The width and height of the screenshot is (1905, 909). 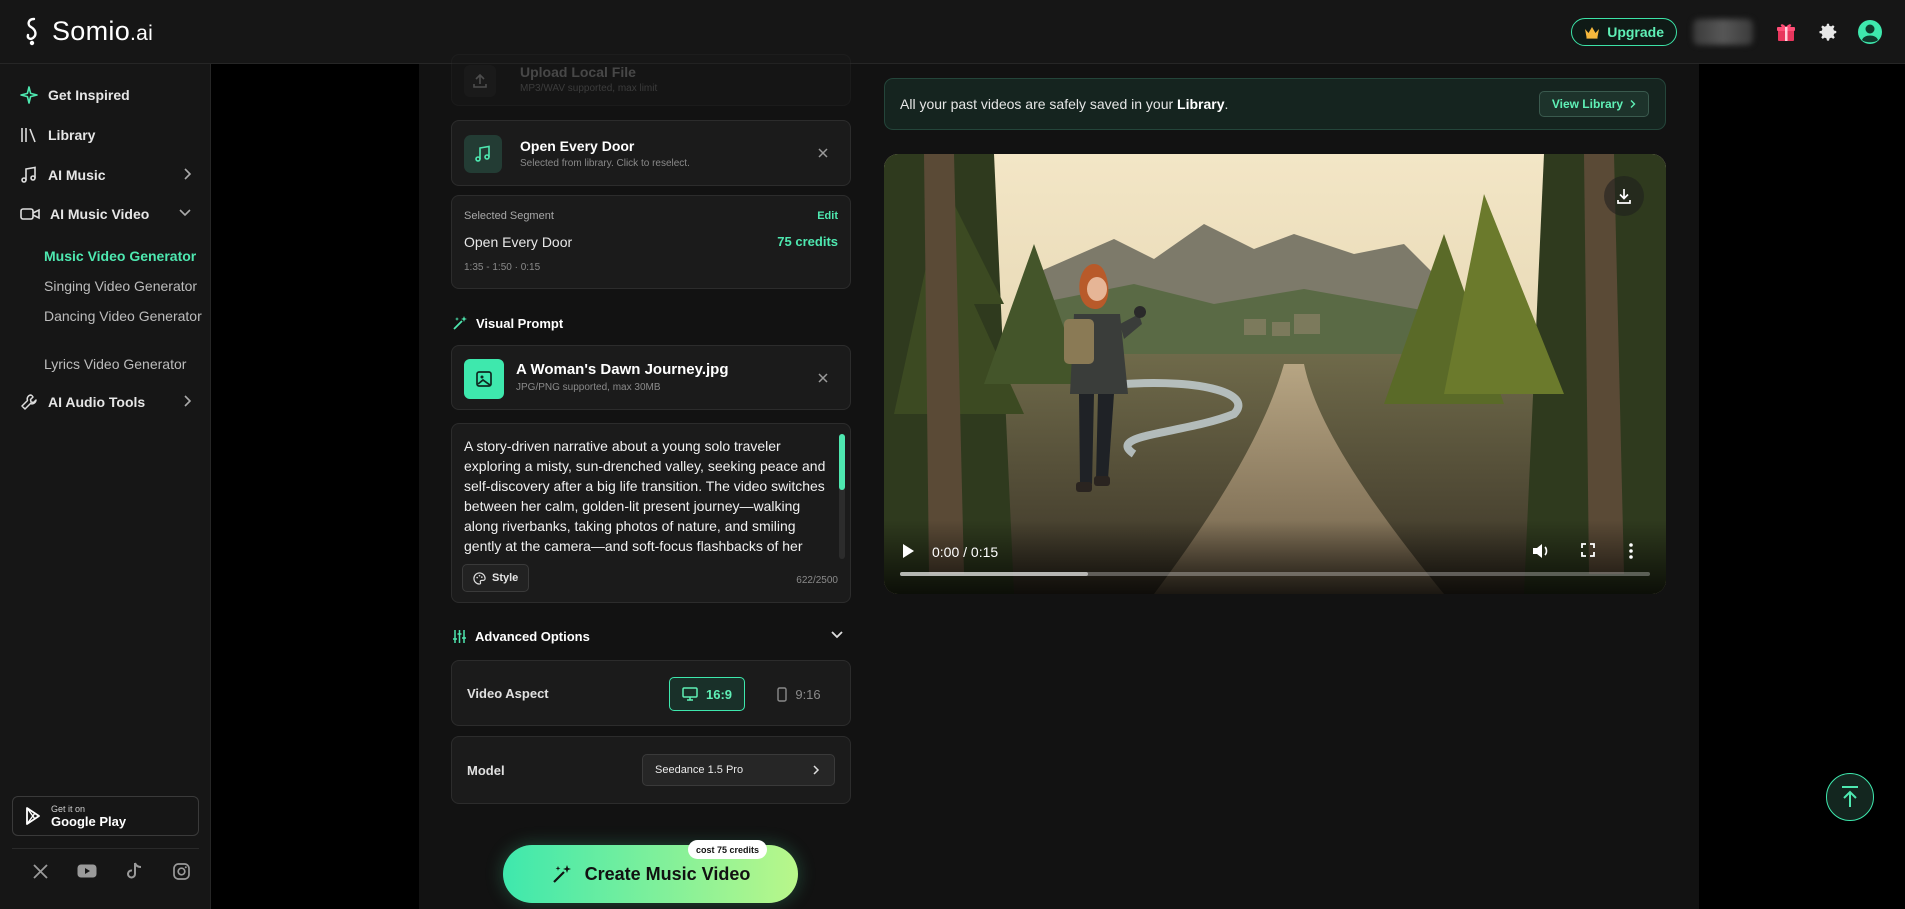 What do you see at coordinates (89, 821) in the screenshot?
I see `google-play-big-text: Google Play` at bounding box center [89, 821].